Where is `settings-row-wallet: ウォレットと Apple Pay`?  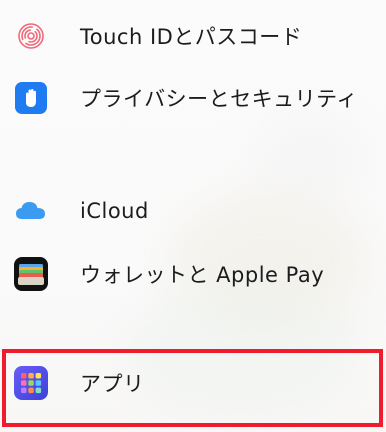 settings-row-wallet: ウォレットと Apple Pay is located at coordinates (193, 274).